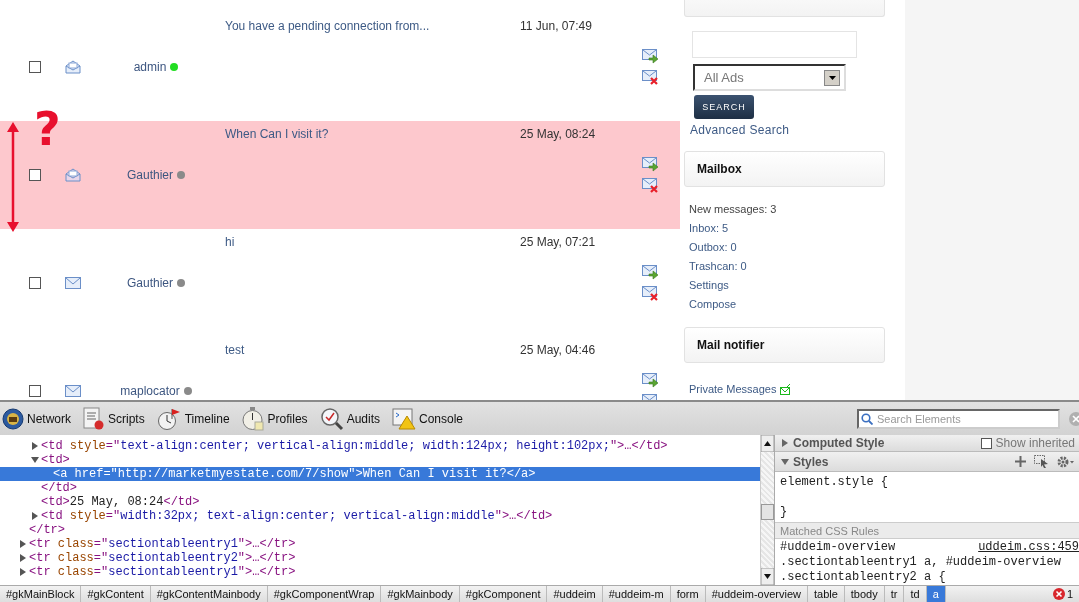 Image resolution: width=1079 pixels, height=602 pixels. What do you see at coordinates (209, 594) in the screenshot?
I see `breadcrumb: #gkContentMainbody` at bounding box center [209, 594].